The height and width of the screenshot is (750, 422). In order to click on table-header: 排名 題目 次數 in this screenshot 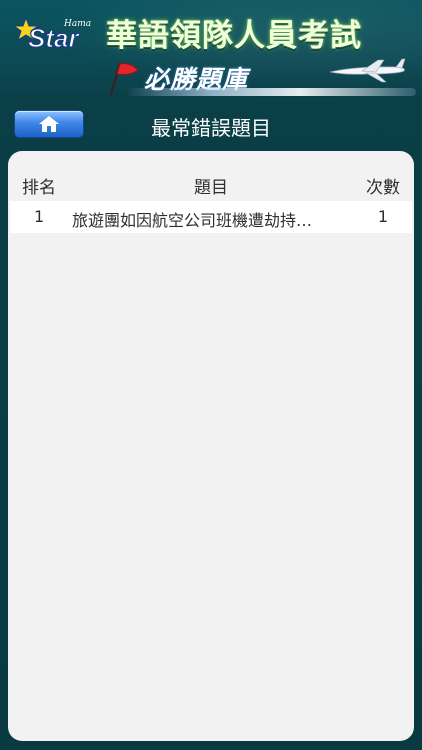, I will do `click(211, 185)`.